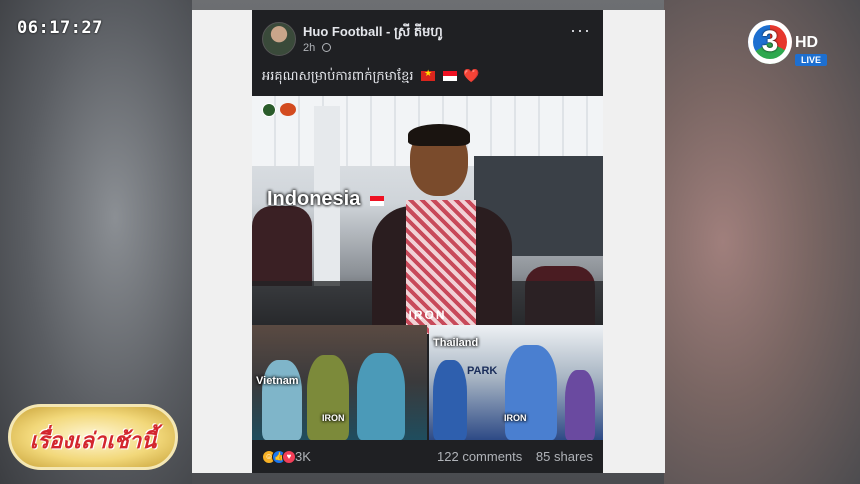 This screenshot has width=860, height=484. I want to click on post-footer: ☺ 👍 ♥ 3K 122 comments 85 shares, so click(427, 456).